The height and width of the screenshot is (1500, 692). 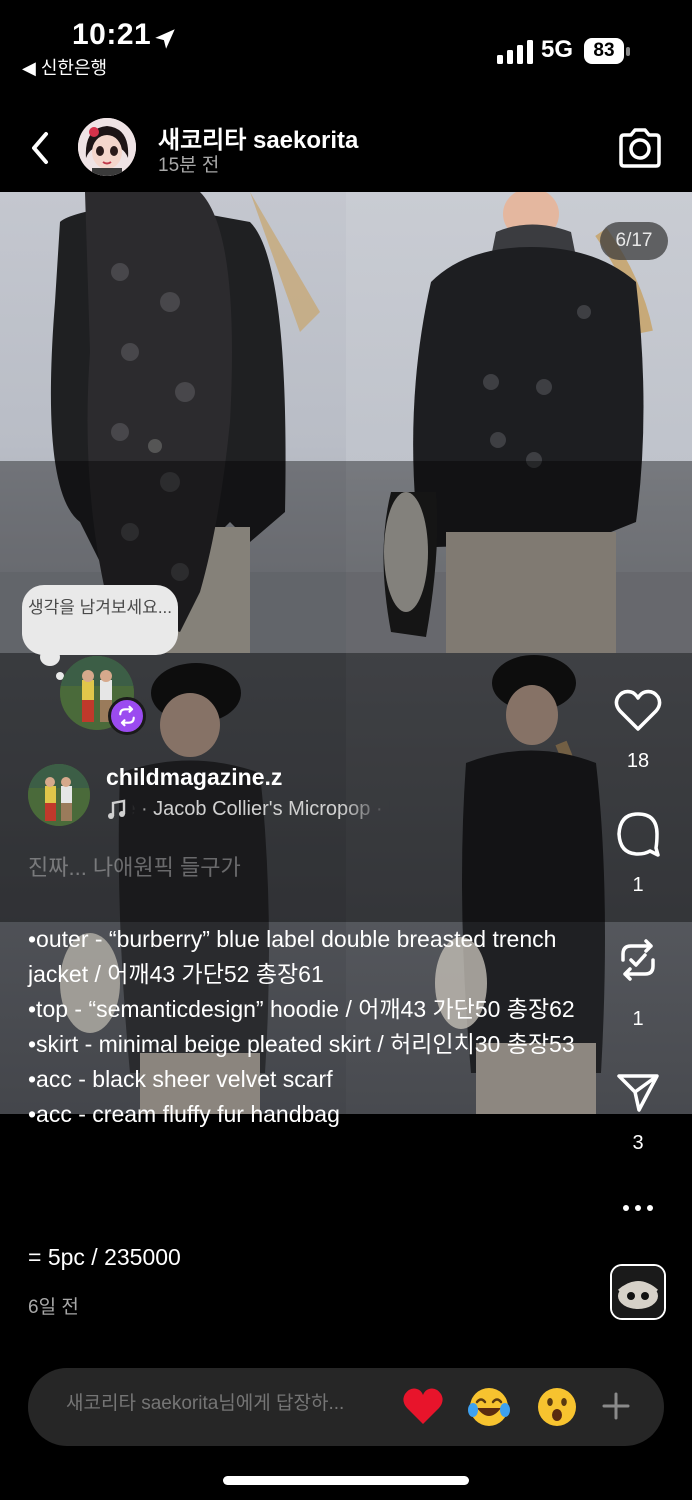 What do you see at coordinates (216, 1404) in the screenshot?
I see `reply-input` at bounding box center [216, 1404].